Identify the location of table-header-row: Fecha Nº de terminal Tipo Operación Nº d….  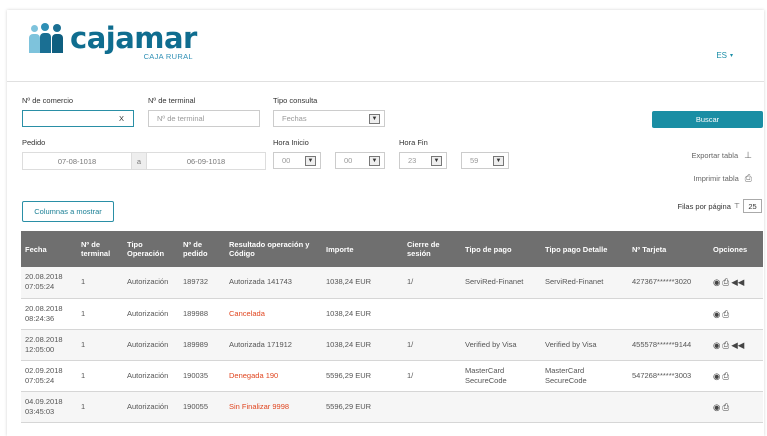
(392, 249).